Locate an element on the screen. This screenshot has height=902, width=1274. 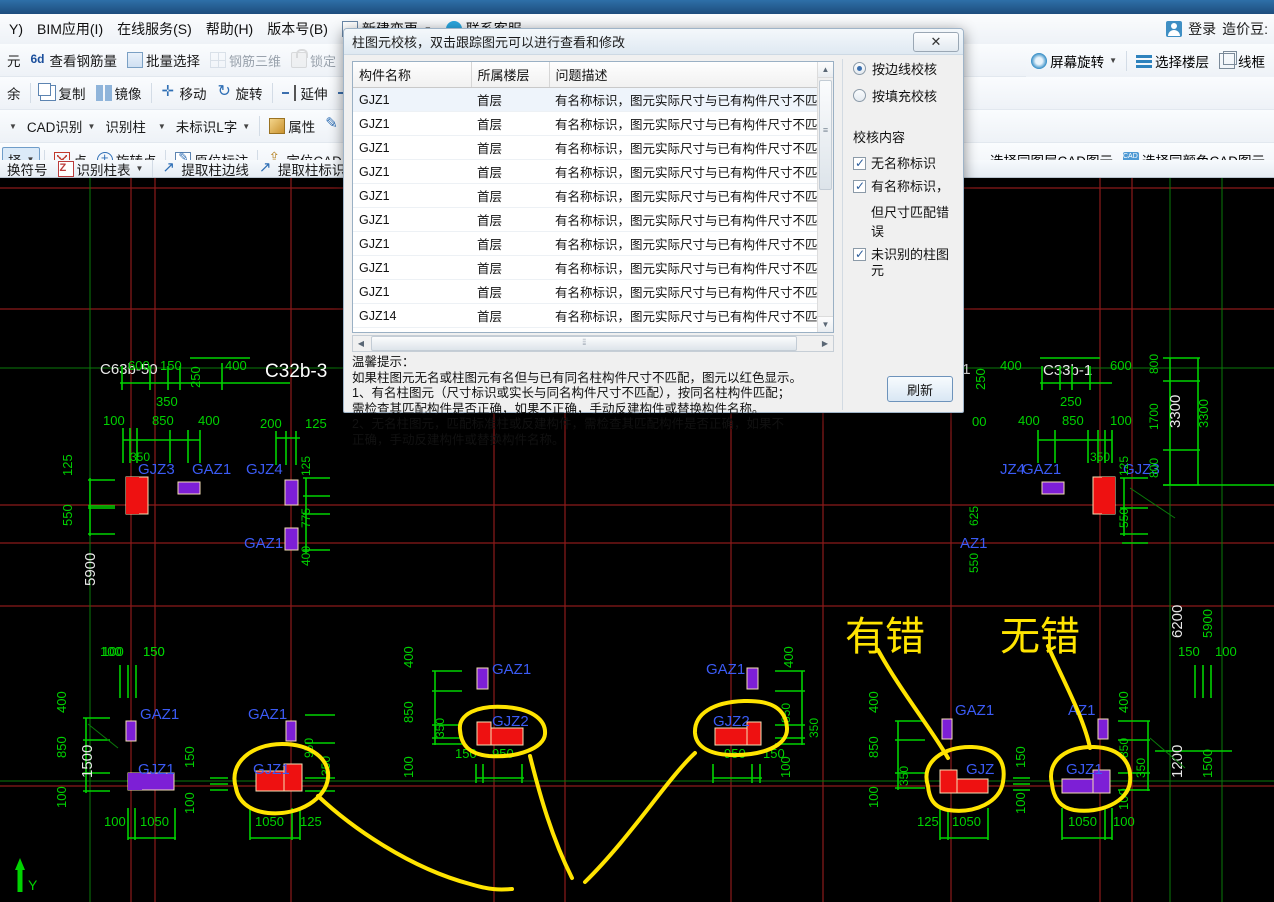
tb-delete-partial: 余 is located at coordinates (14, 93).